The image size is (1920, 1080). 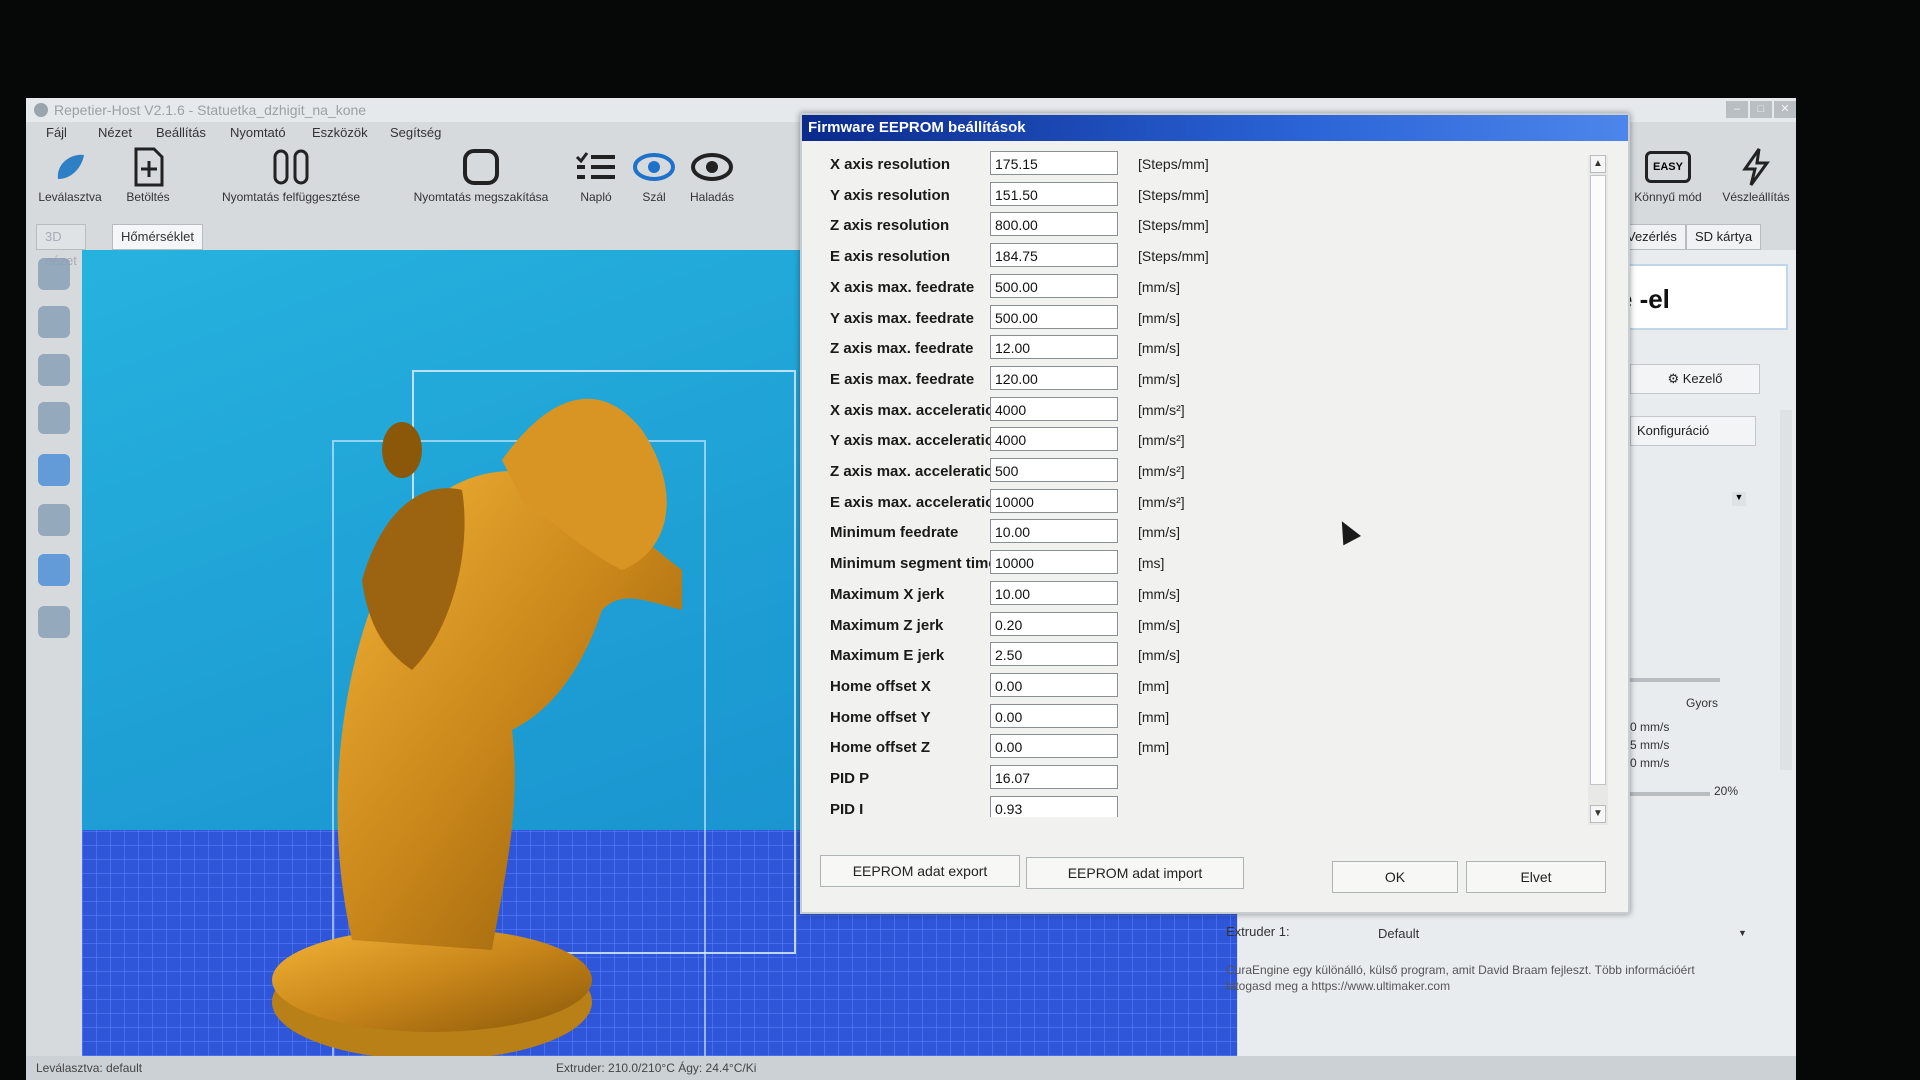 I want to click on tab-temperature-curve: Hőmérséklet görbe, so click(x=157, y=246).